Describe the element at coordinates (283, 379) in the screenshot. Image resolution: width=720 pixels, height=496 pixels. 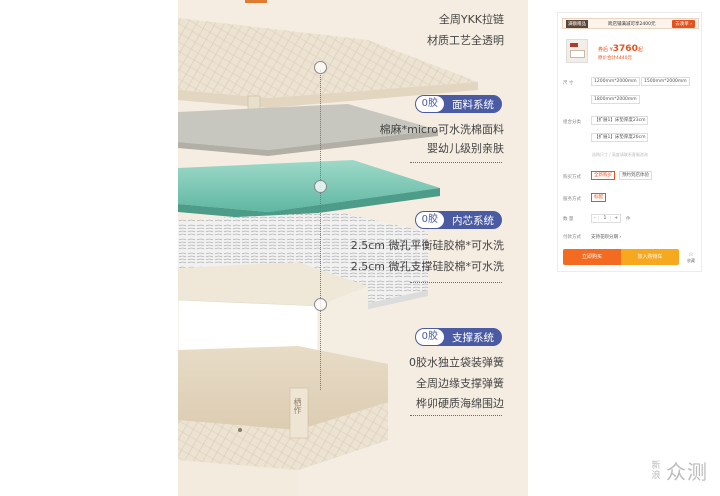
I see `base-layer` at that location.